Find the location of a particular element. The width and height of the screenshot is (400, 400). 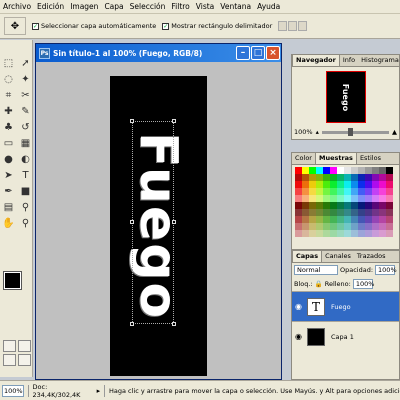

menu-filtro: Filtro is located at coordinates (180, 6).